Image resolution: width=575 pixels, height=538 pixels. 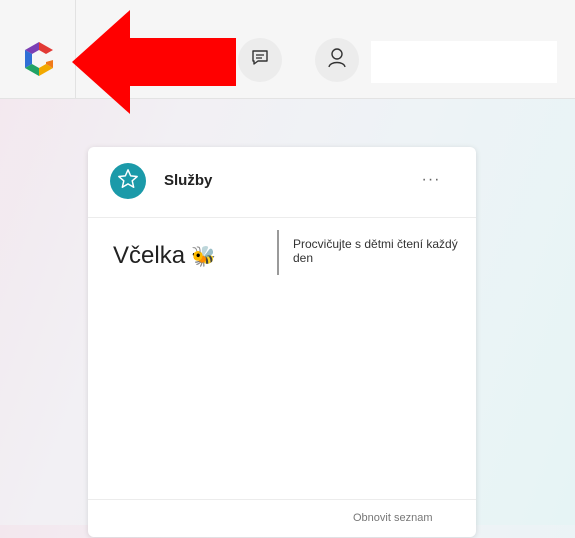 I want to click on app-name: Včelka, so click(x=149, y=255).